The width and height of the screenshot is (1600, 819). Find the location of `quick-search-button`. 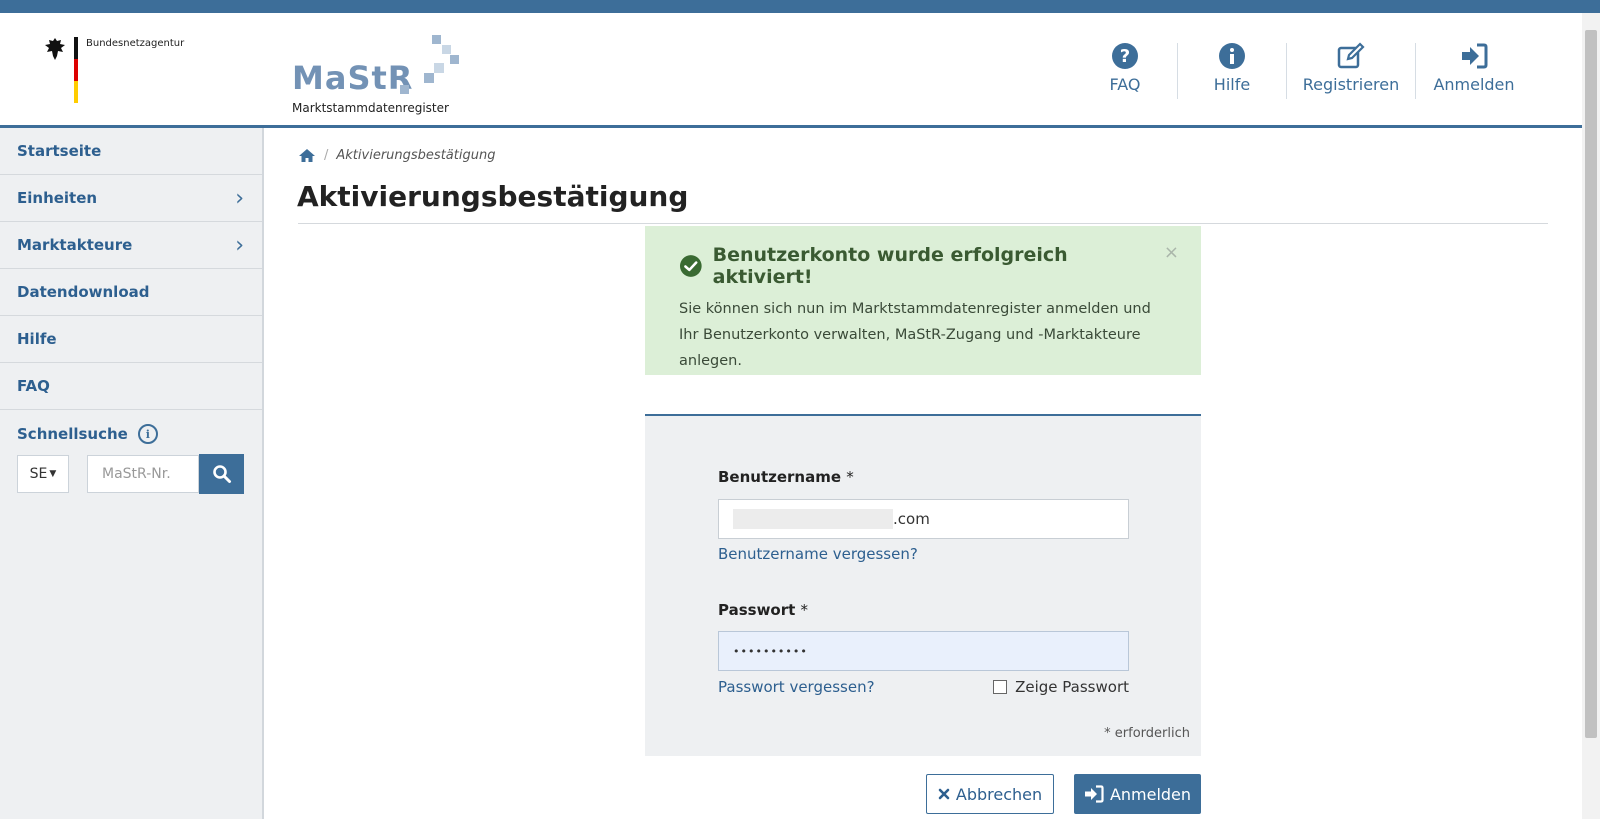

quick-search-button is located at coordinates (221, 474).